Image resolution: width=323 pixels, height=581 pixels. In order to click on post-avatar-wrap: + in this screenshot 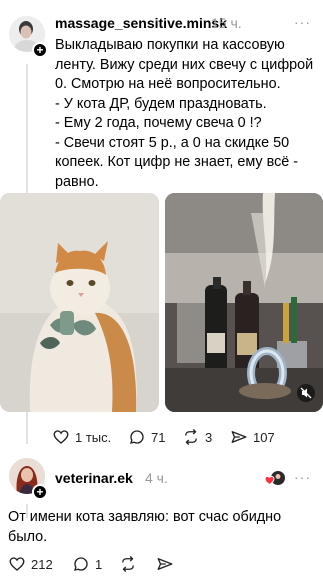, I will do `click(28, 37)`.